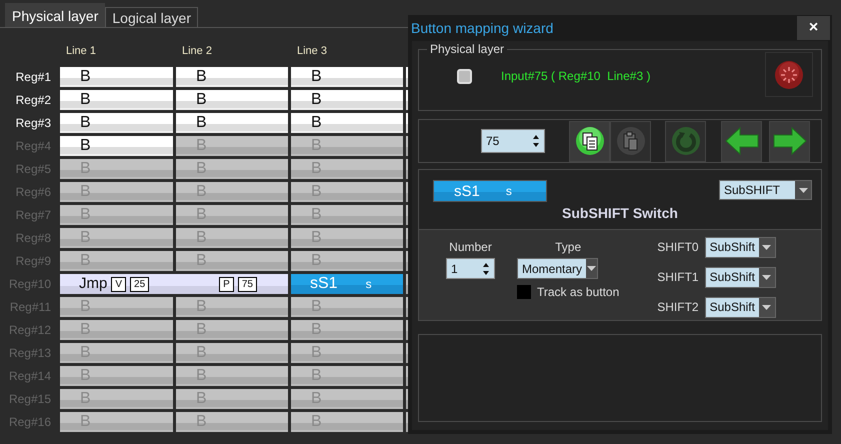 The height and width of the screenshot is (444, 841). I want to click on row-label: Reg#1, so click(33, 77).